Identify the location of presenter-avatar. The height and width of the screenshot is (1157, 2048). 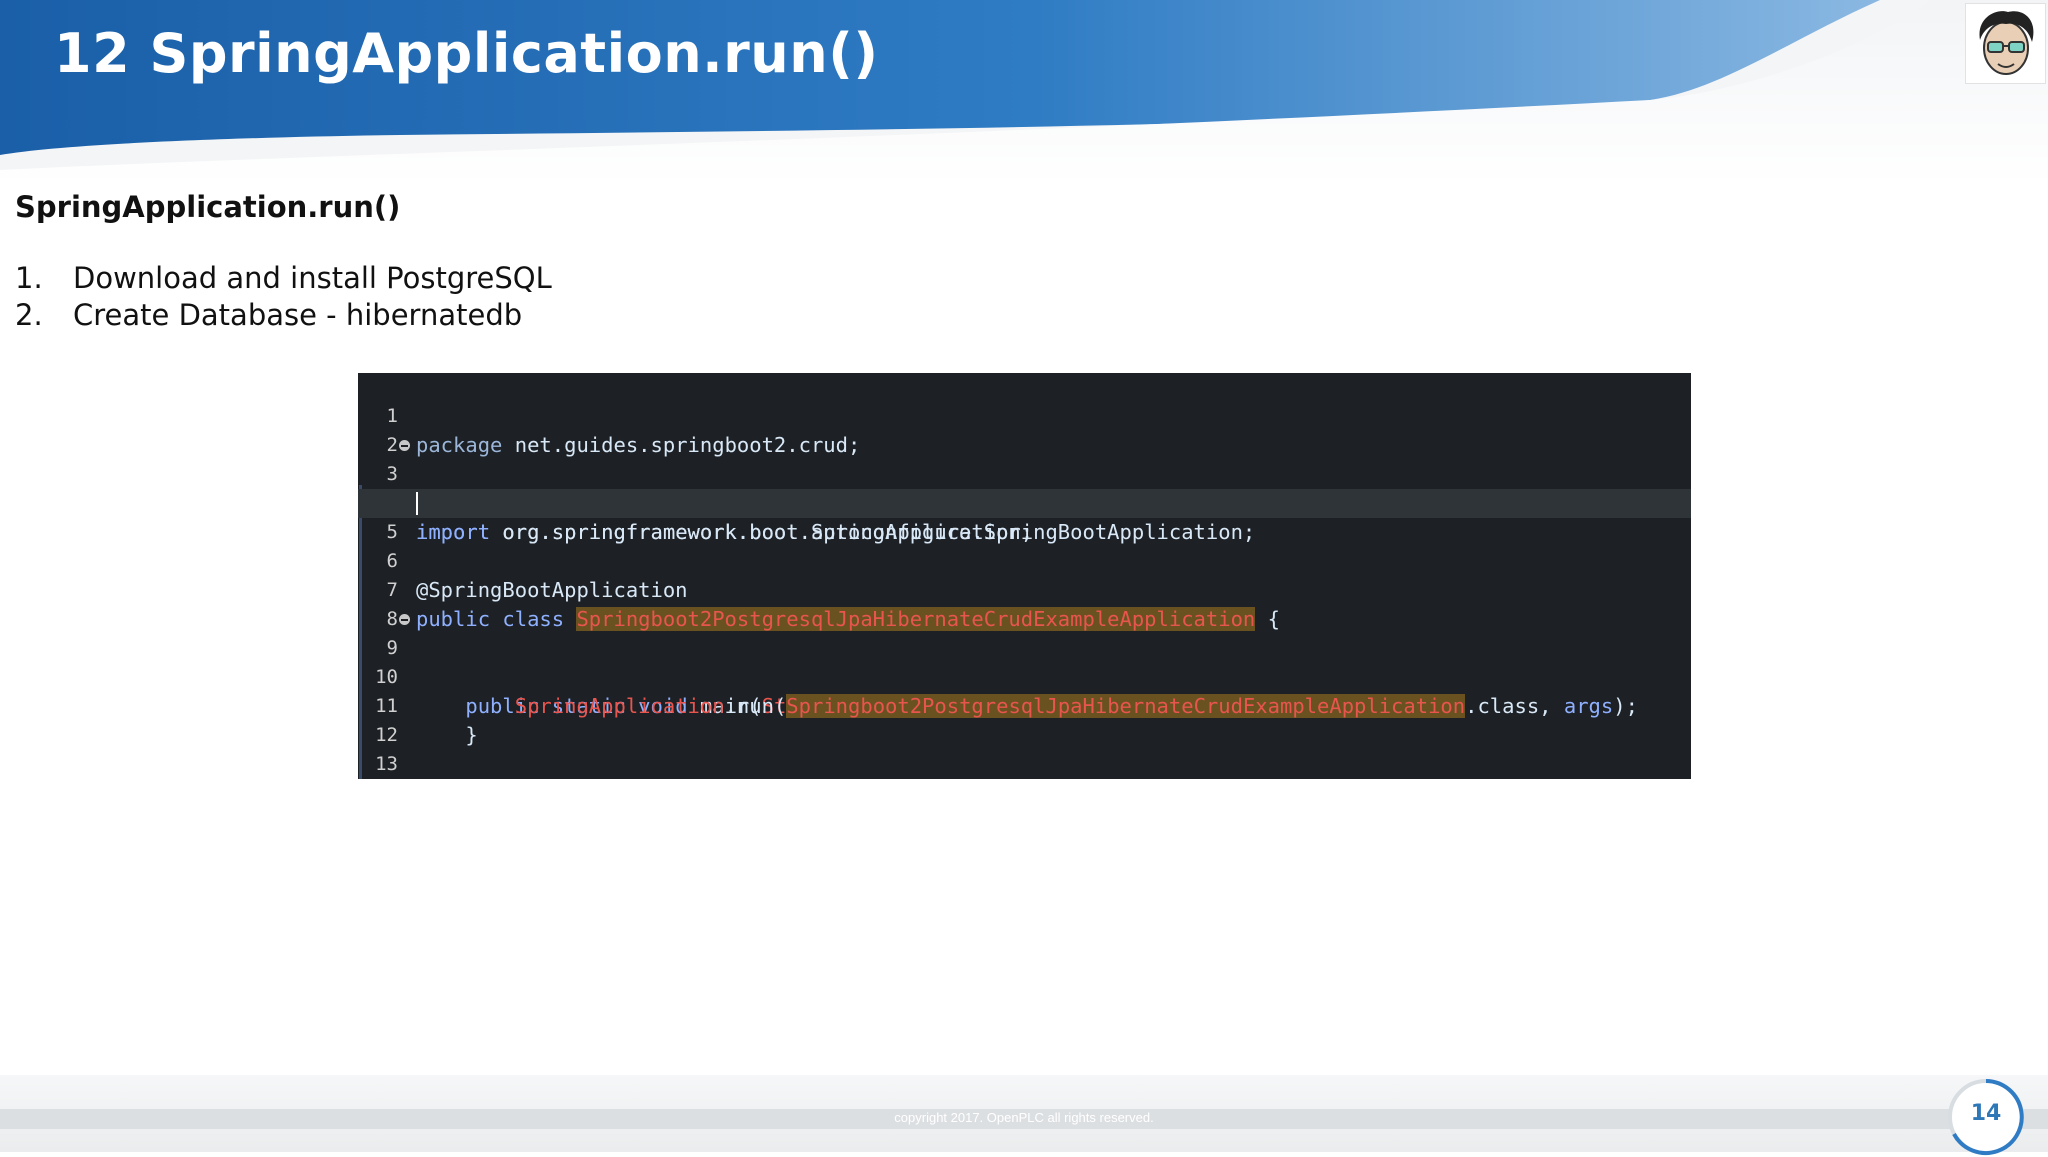
(2005, 43).